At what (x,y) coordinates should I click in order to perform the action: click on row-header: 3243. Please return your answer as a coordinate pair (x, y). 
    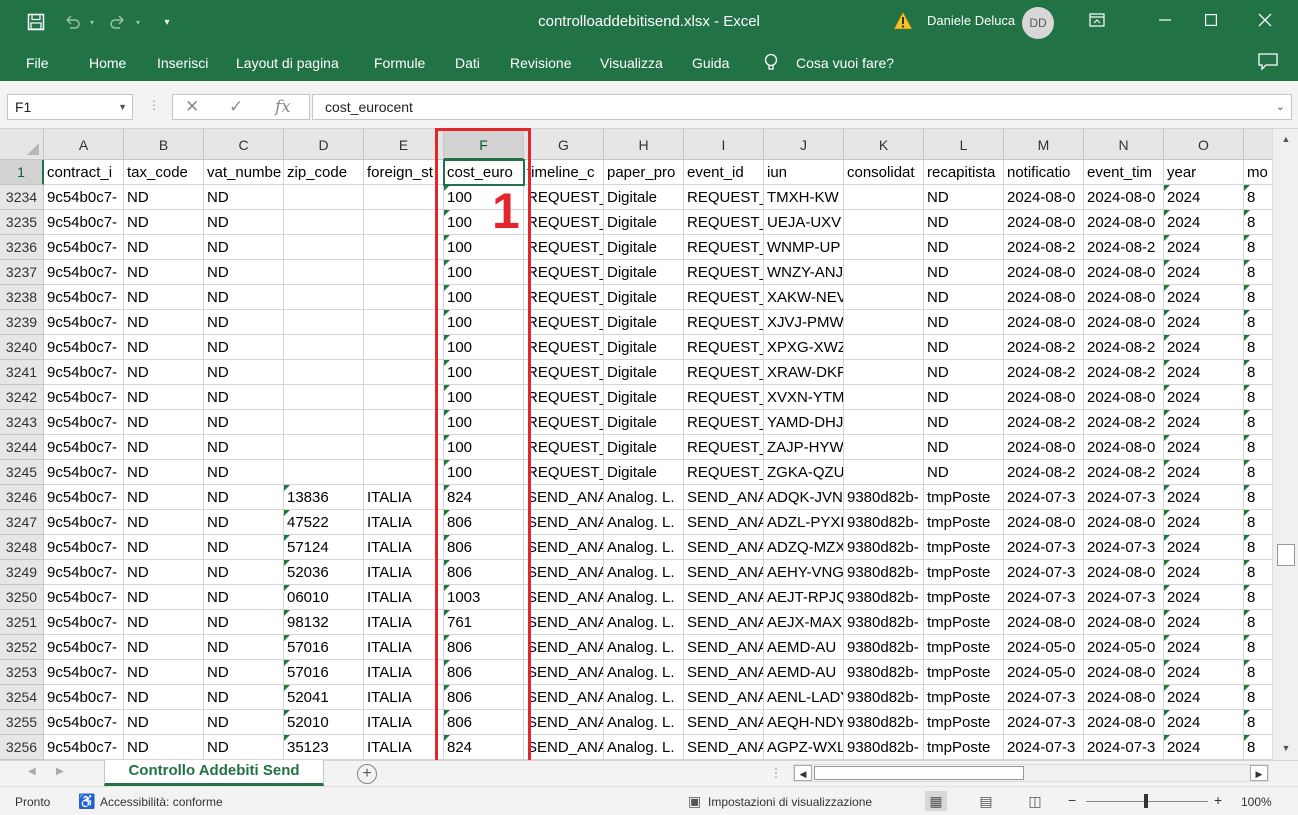
    Looking at the image, I should click on (22, 422).